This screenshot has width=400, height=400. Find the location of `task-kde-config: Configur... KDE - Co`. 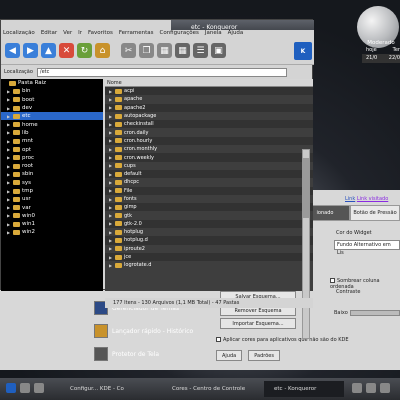

task-kde-config: Configur... KDE - Co is located at coordinates (110, 389).